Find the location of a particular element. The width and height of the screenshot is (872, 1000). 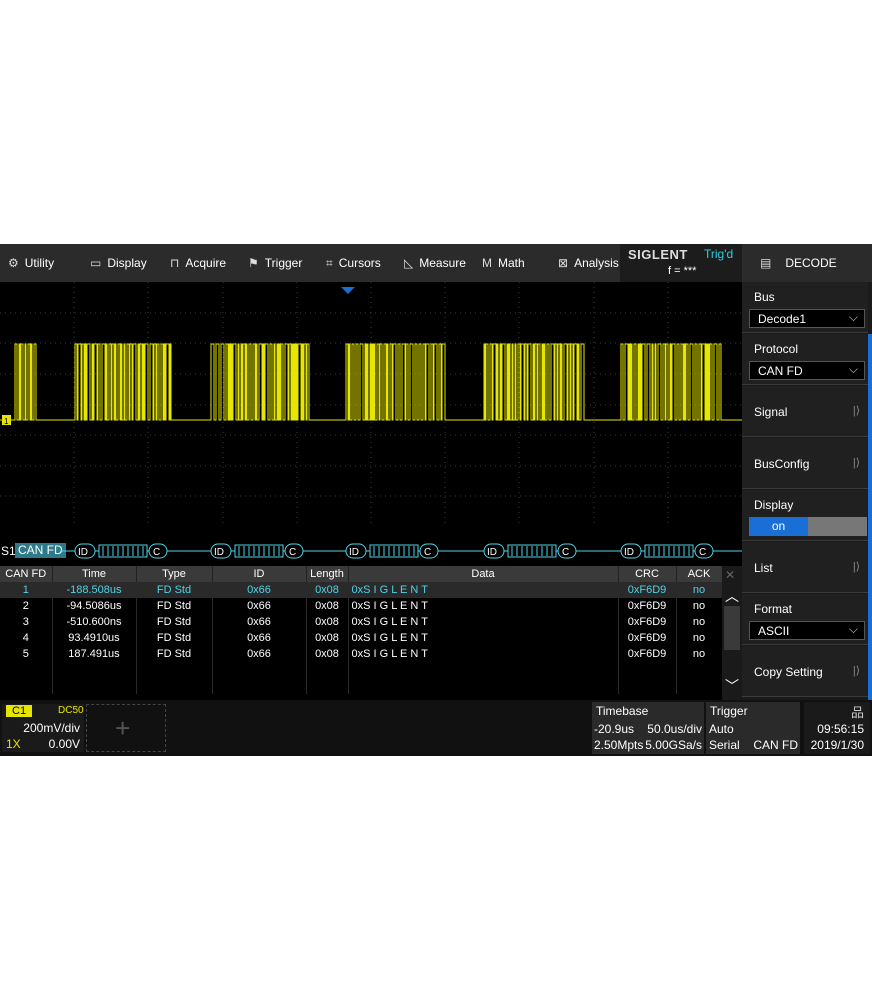

table-cell: -188.508us is located at coordinates (94, 590).